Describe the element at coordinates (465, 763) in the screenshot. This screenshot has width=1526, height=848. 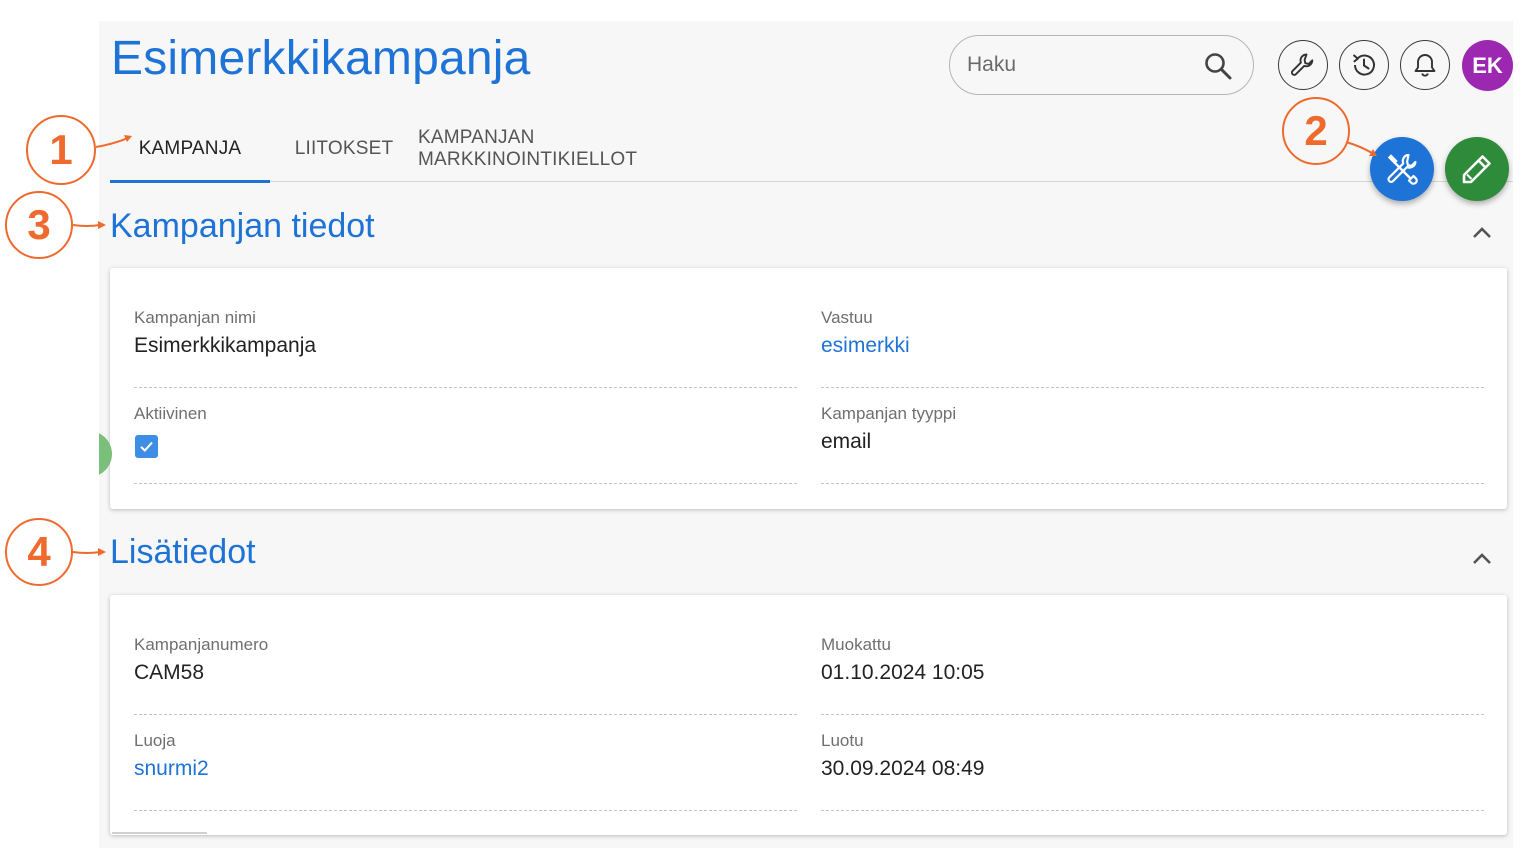
I see `field-creator: Luoja snurmi2` at that location.